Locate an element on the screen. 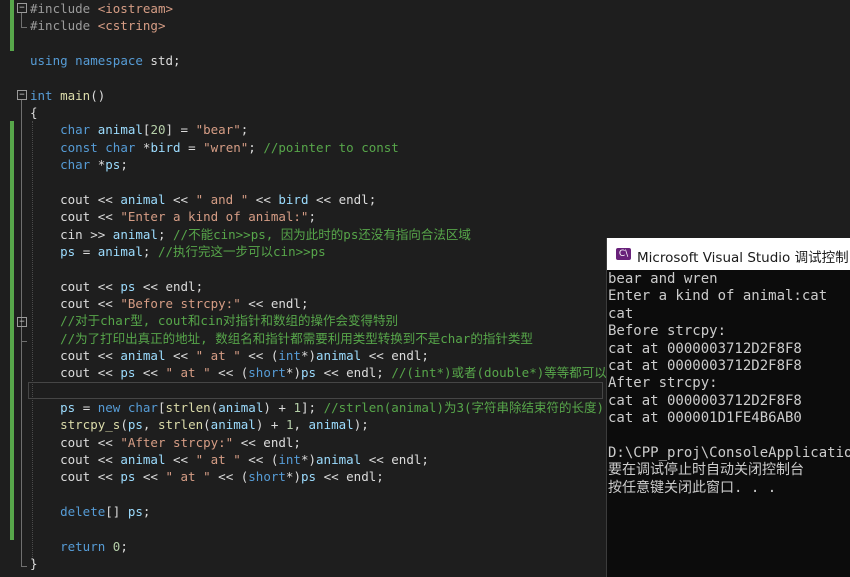 The image size is (850, 577). code-line: #include <iostream> is located at coordinates (101, 8).